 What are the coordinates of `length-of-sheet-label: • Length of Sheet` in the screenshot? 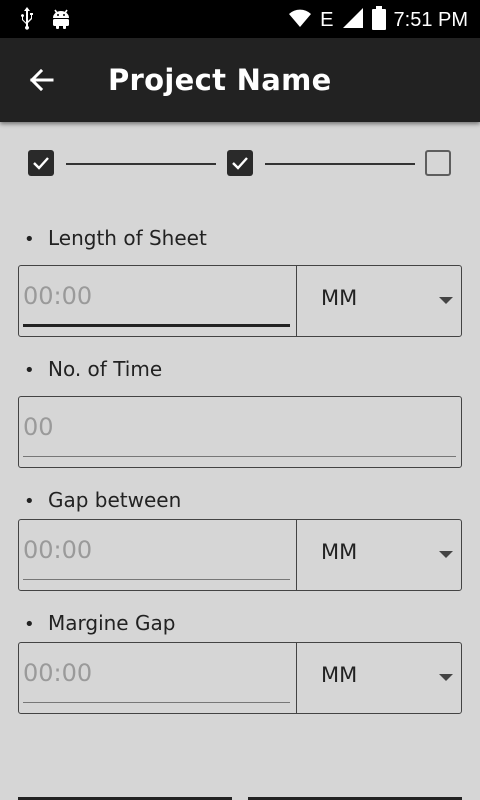 It's located at (115, 238).